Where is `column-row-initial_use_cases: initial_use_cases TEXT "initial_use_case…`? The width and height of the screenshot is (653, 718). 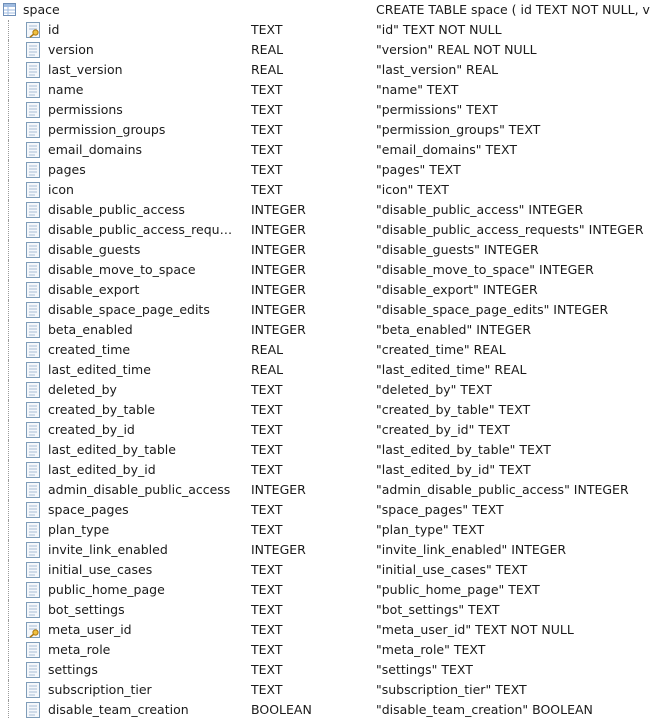
column-row-initial_use_cases: initial_use_cases TEXT "initial_use_case… is located at coordinates (326, 570).